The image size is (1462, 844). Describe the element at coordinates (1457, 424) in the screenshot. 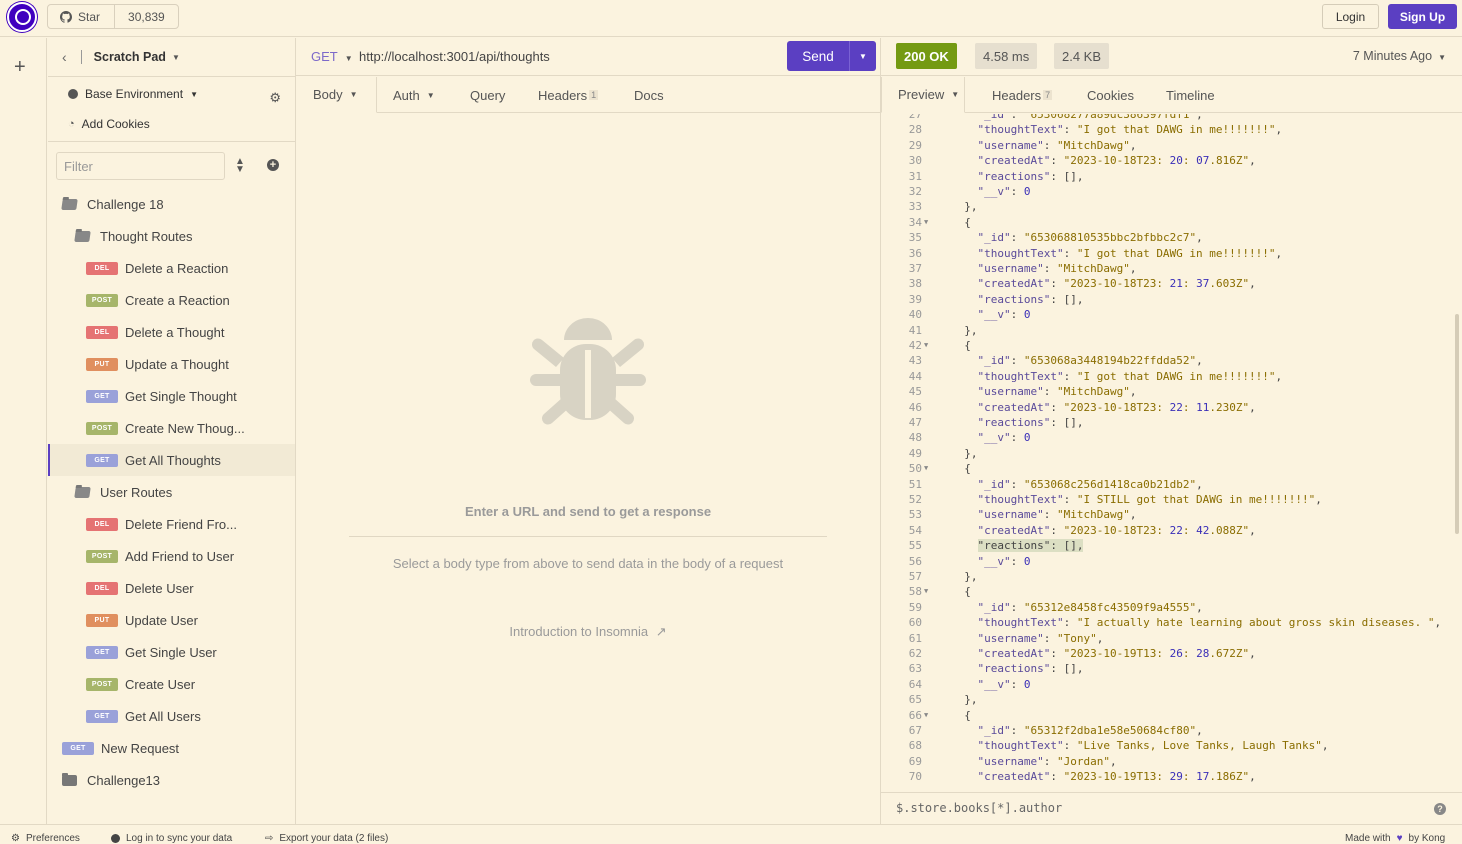

I see `scrollbar` at that location.